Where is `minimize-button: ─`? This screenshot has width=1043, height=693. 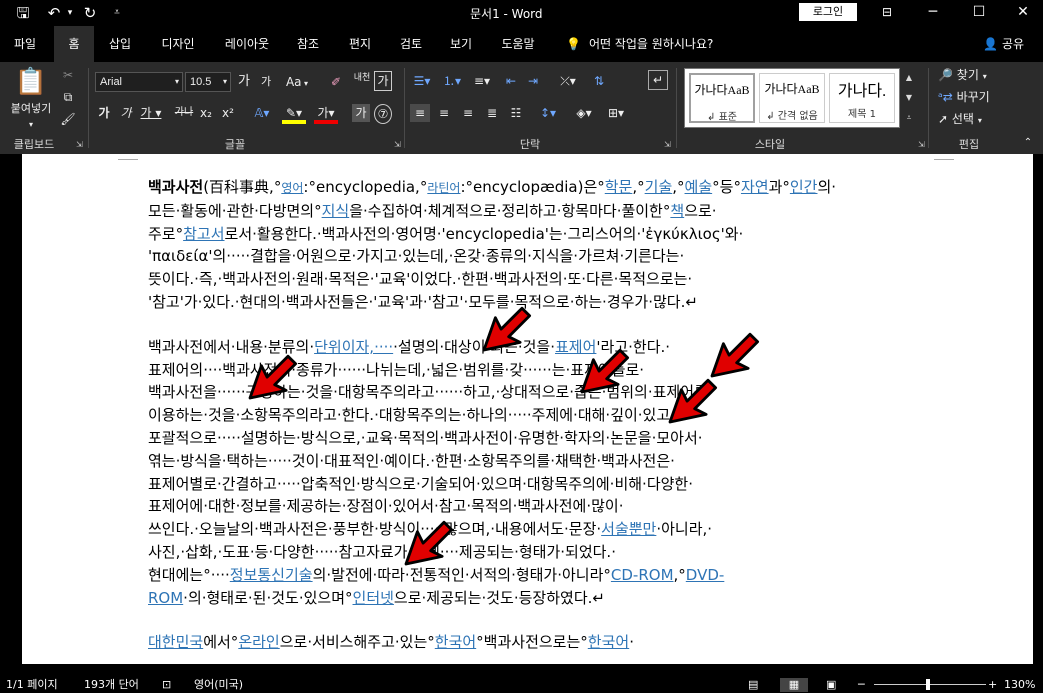 minimize-button: ─ is located at coordinates (933, 13).